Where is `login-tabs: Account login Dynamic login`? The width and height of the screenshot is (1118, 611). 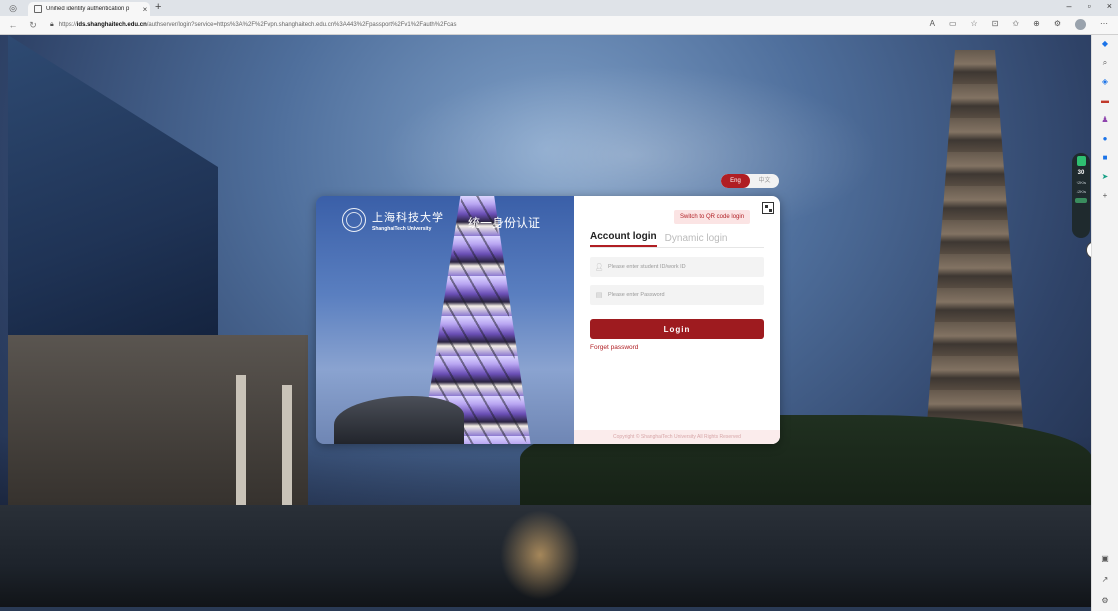
login-tabs: Account login Dynamic login is located at coordinates (658, 239).